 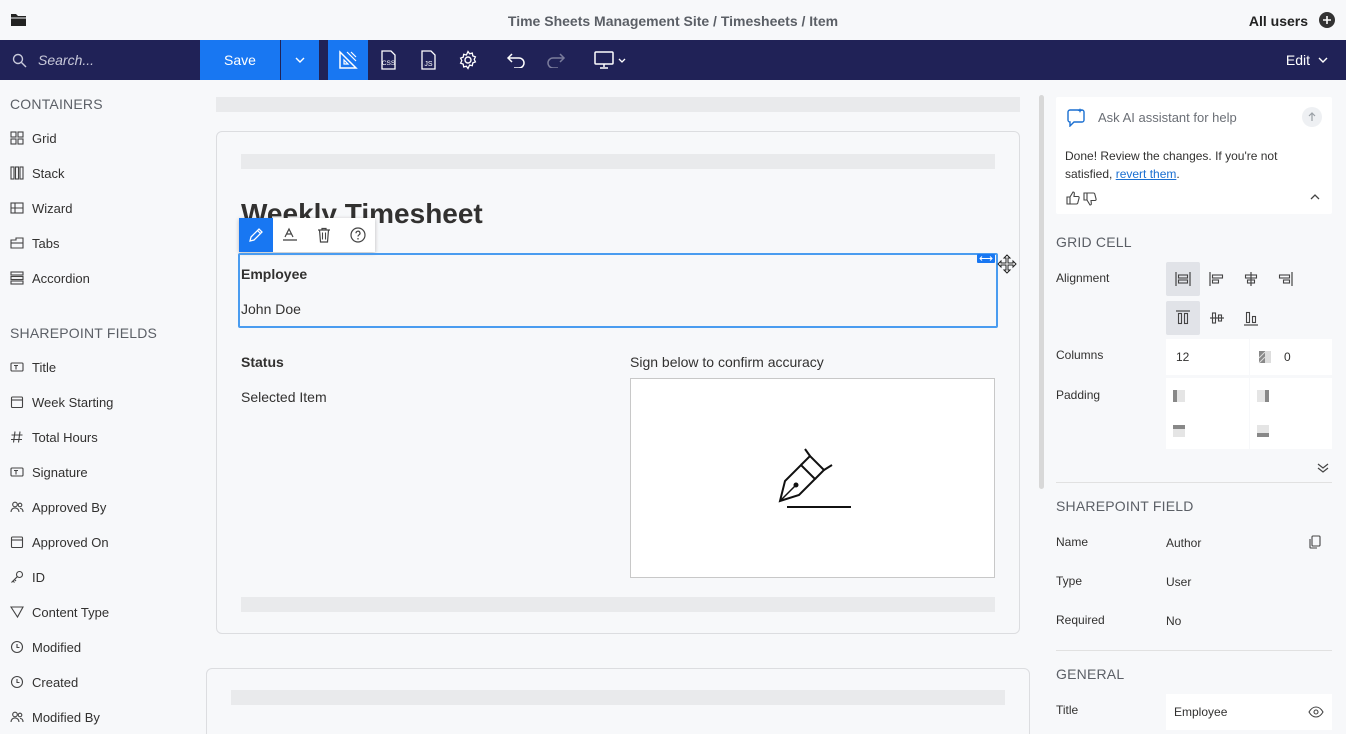 What do you see at coordinates (17, 507) in the screenshot?
I see `people-icon` at bounding box center [17, 507].